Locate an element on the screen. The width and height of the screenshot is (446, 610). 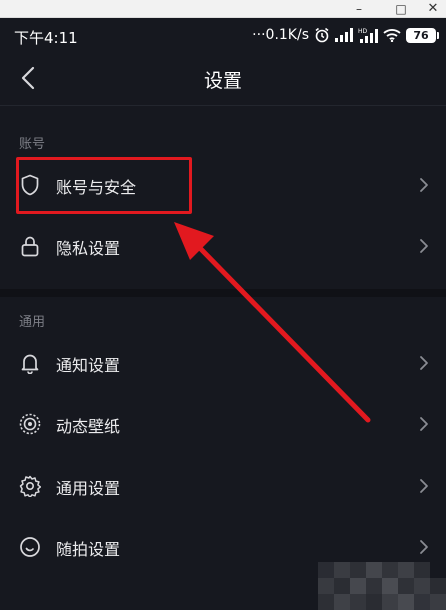
status-bar: 下午4:11 ···0.1K/s HD 76 is located at coordinates (223, 35).